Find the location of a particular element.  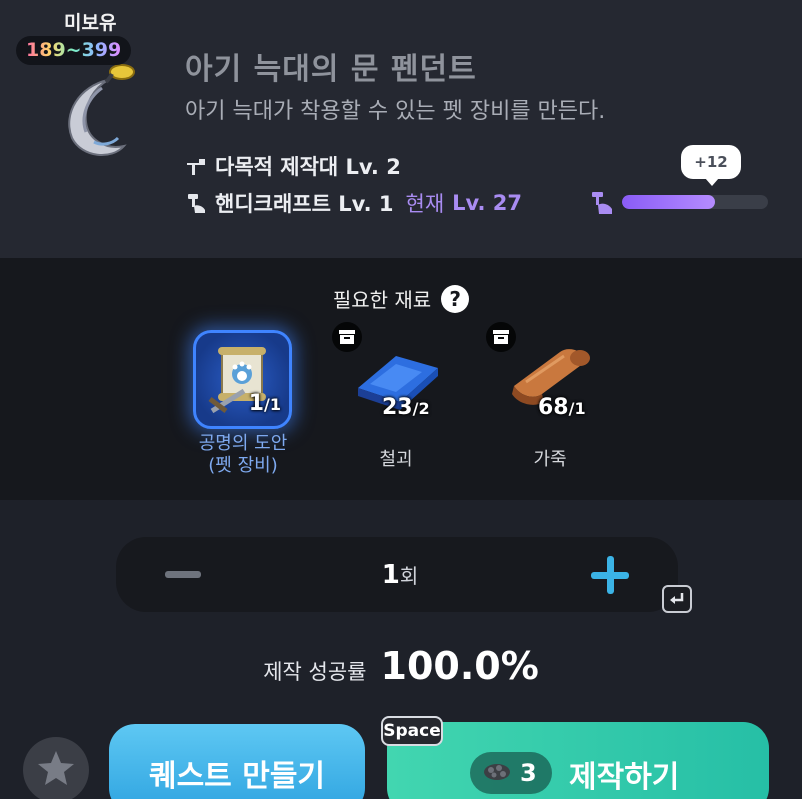

material-name-iron-ingot: 철괴 is located at coordinates (396, 459).